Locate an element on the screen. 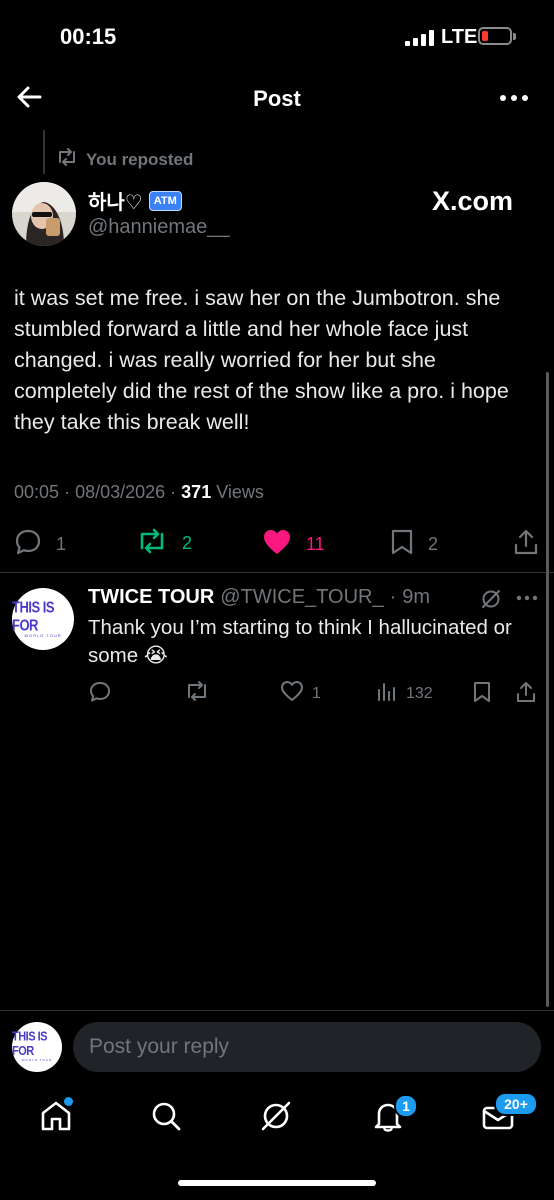  reply-more-icon is located at coordinates (527, 600).